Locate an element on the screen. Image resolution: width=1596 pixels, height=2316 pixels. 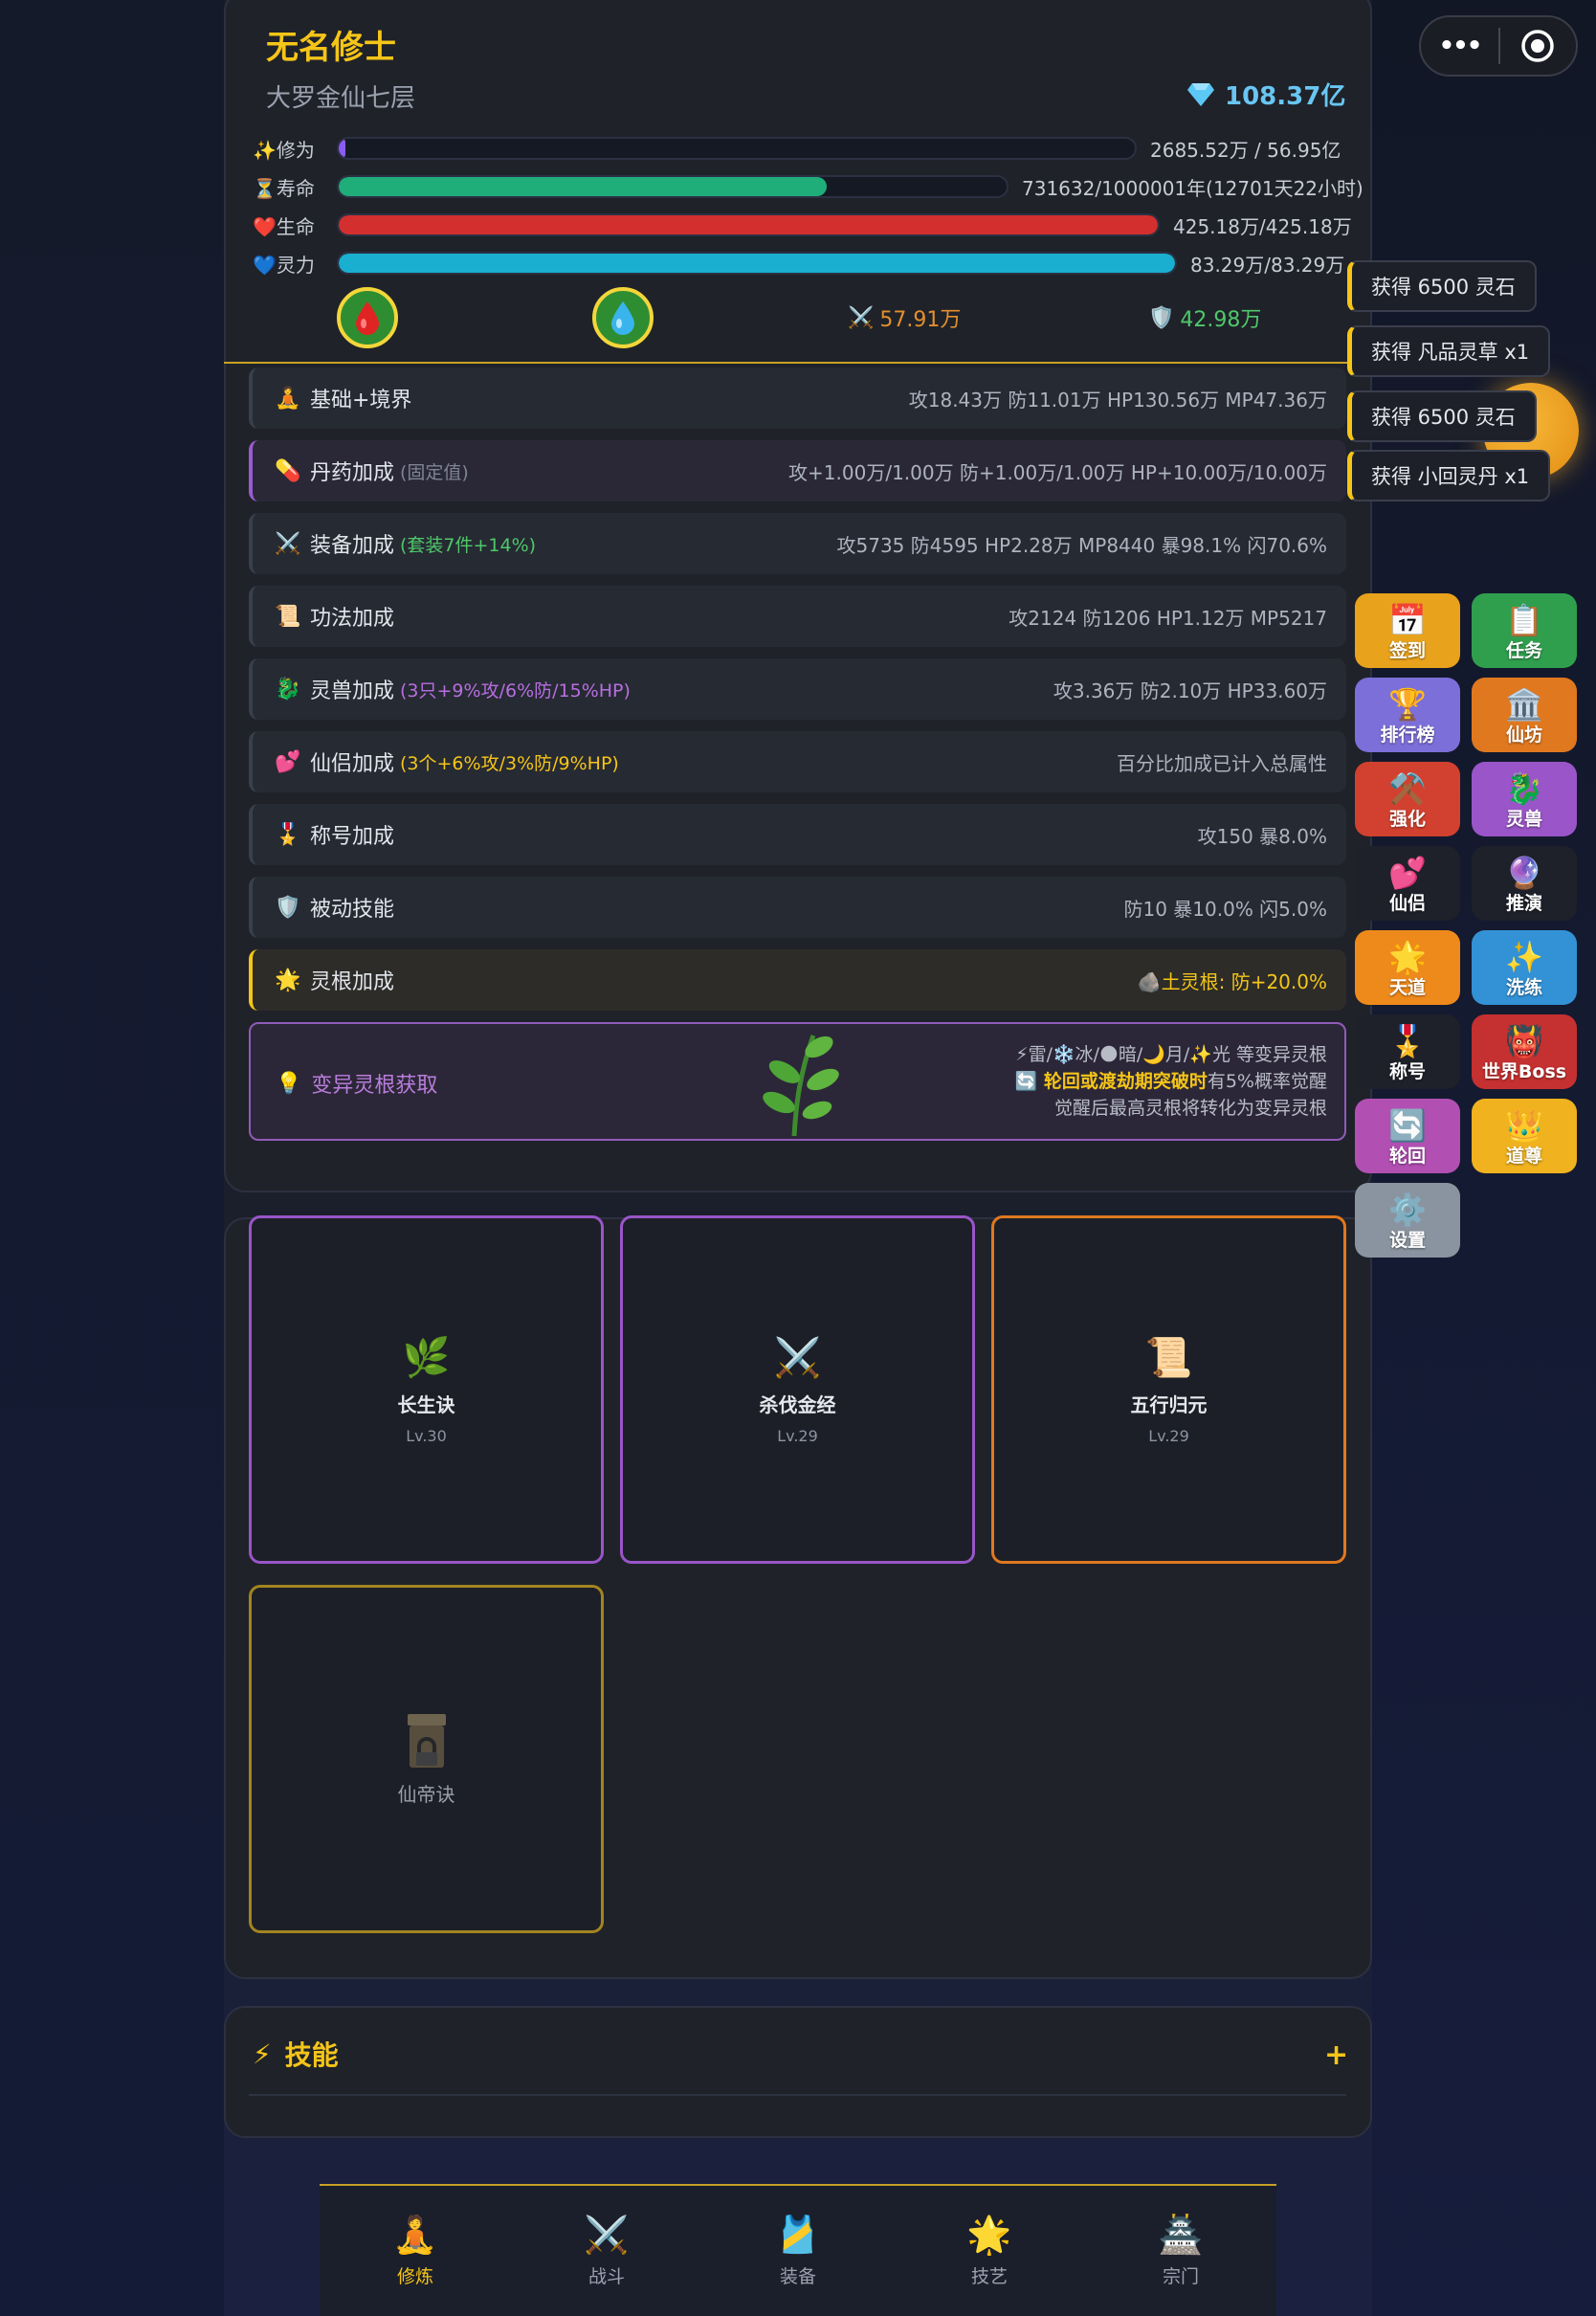
lock-icon is located at coordinates (427, 1740).